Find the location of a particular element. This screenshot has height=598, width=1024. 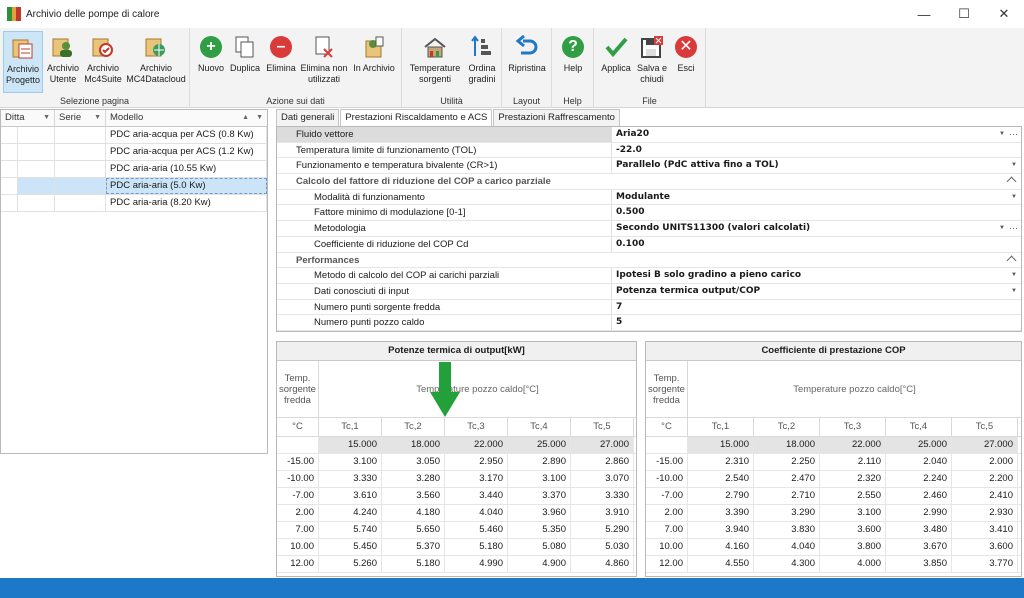

table-cell: 22.000 is located at coordinates (853, 445).